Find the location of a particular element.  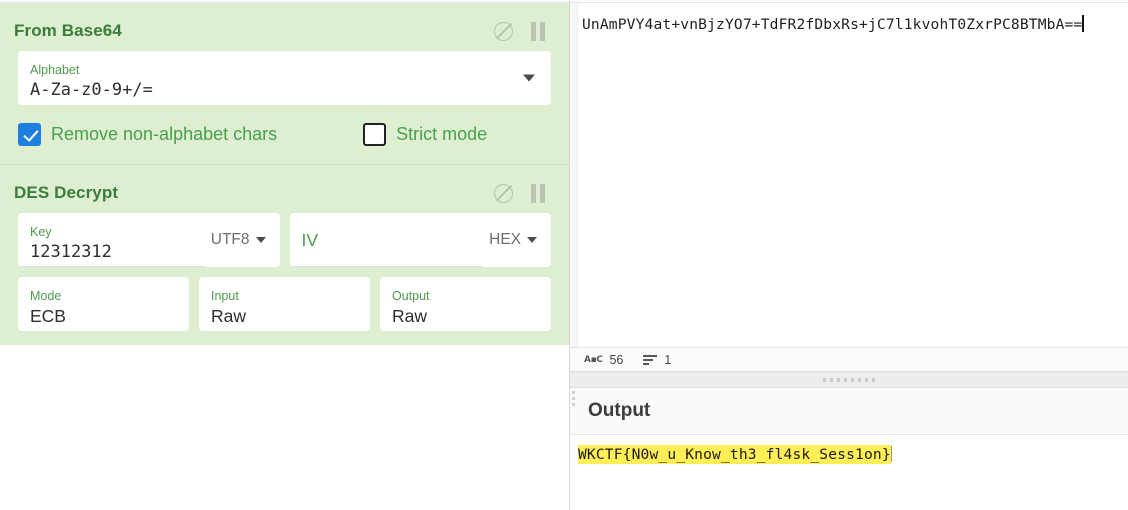

input-format-label: Input is located at coordinates (225, 295).